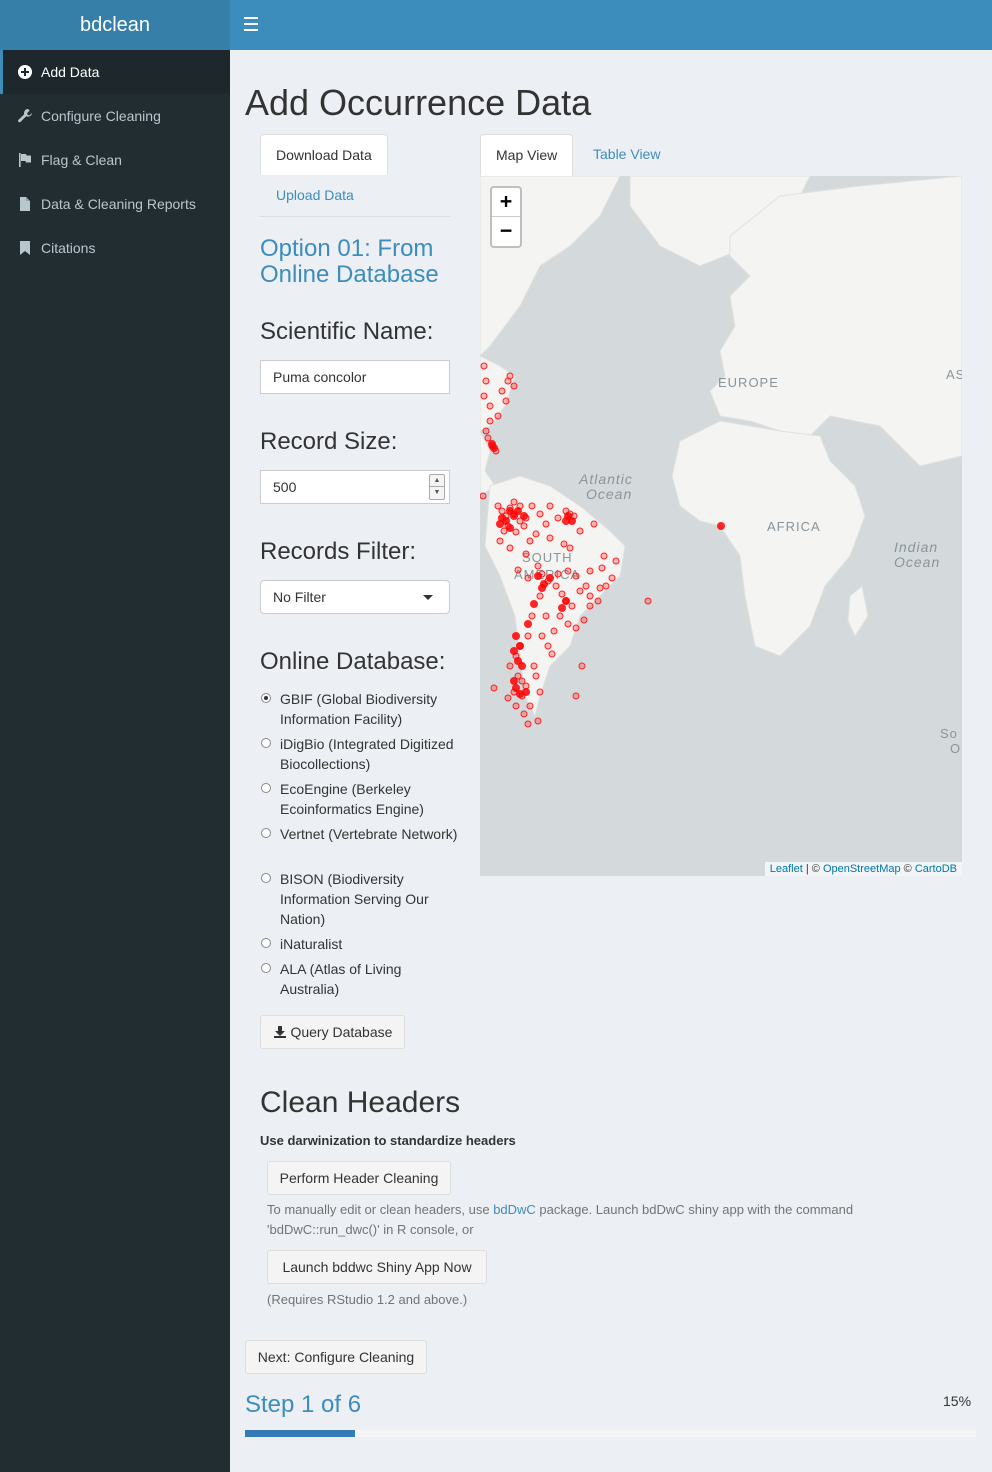 The image size is (992, 1472). I want to click on record-size-input: 500 ▲ ▼, so click(355, 487).